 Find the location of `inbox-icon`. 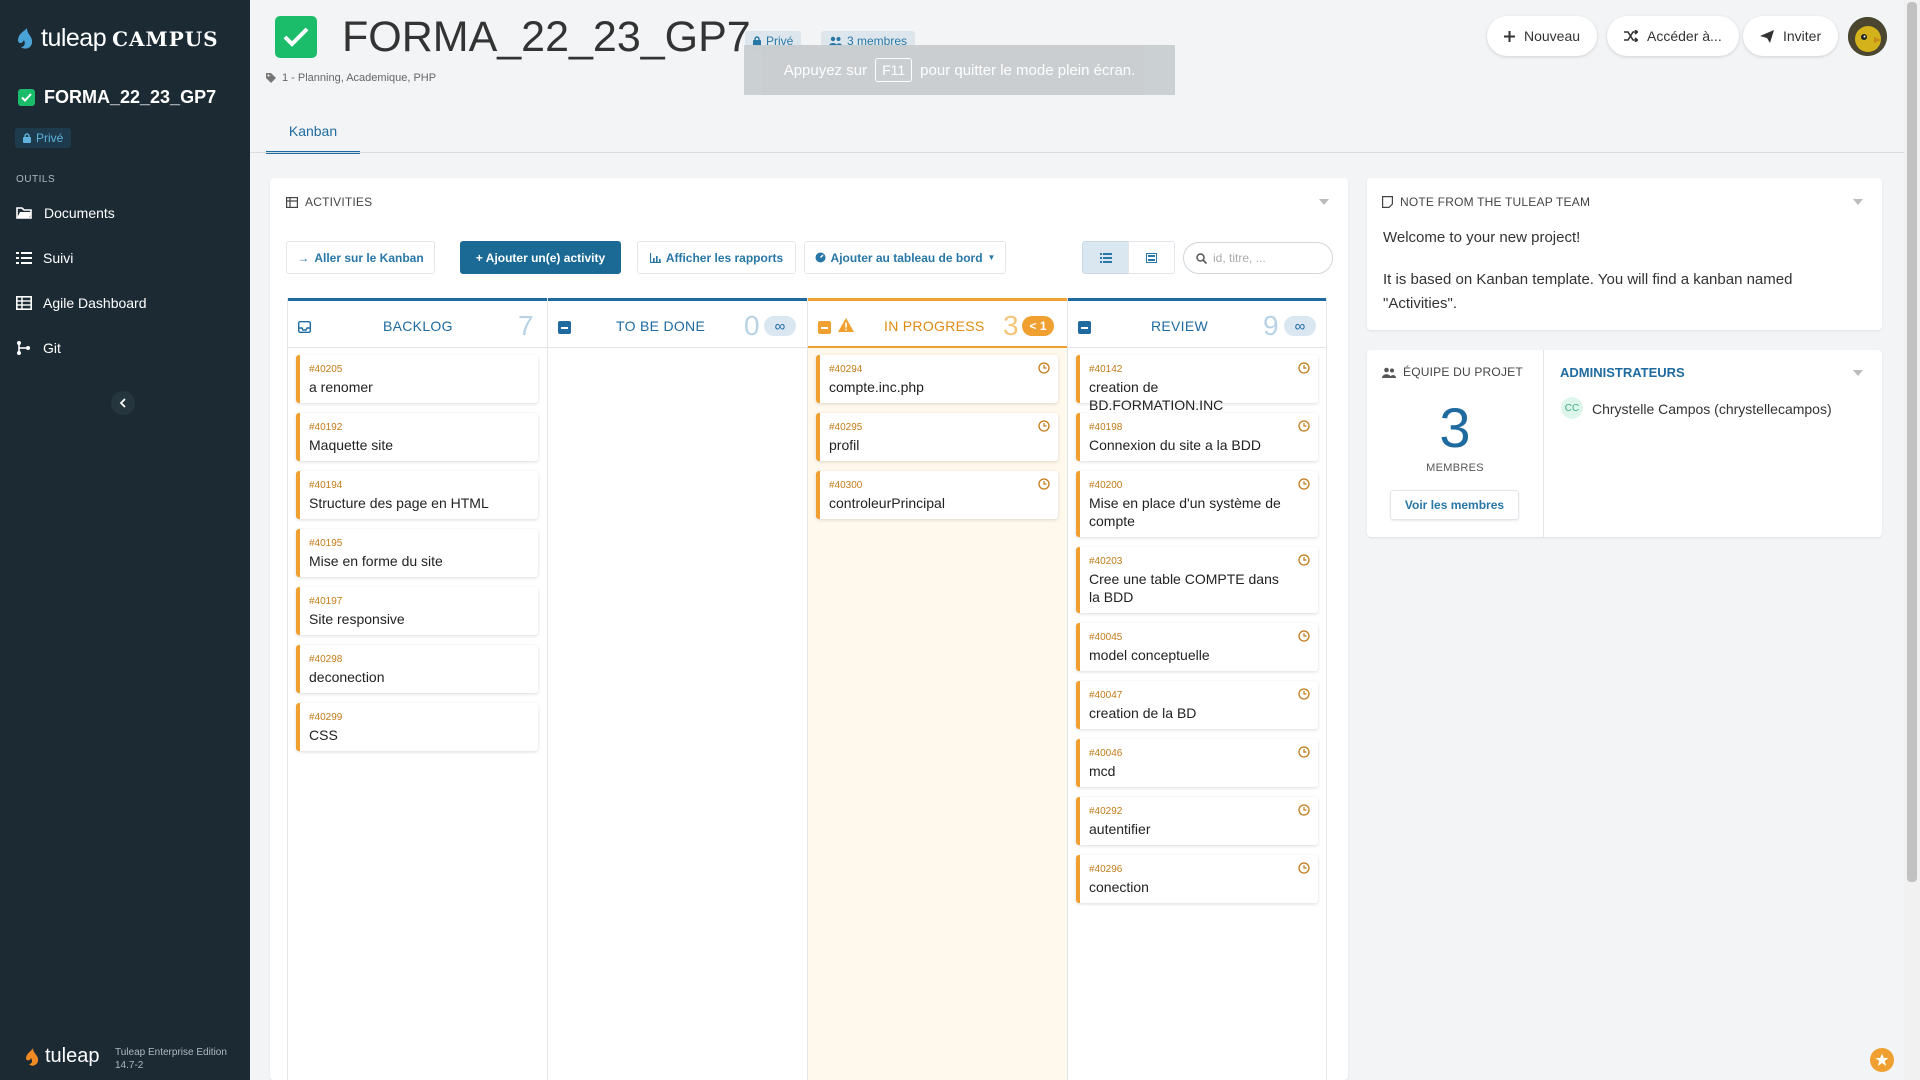

inbox-icon is located at coordinates (304, 327).